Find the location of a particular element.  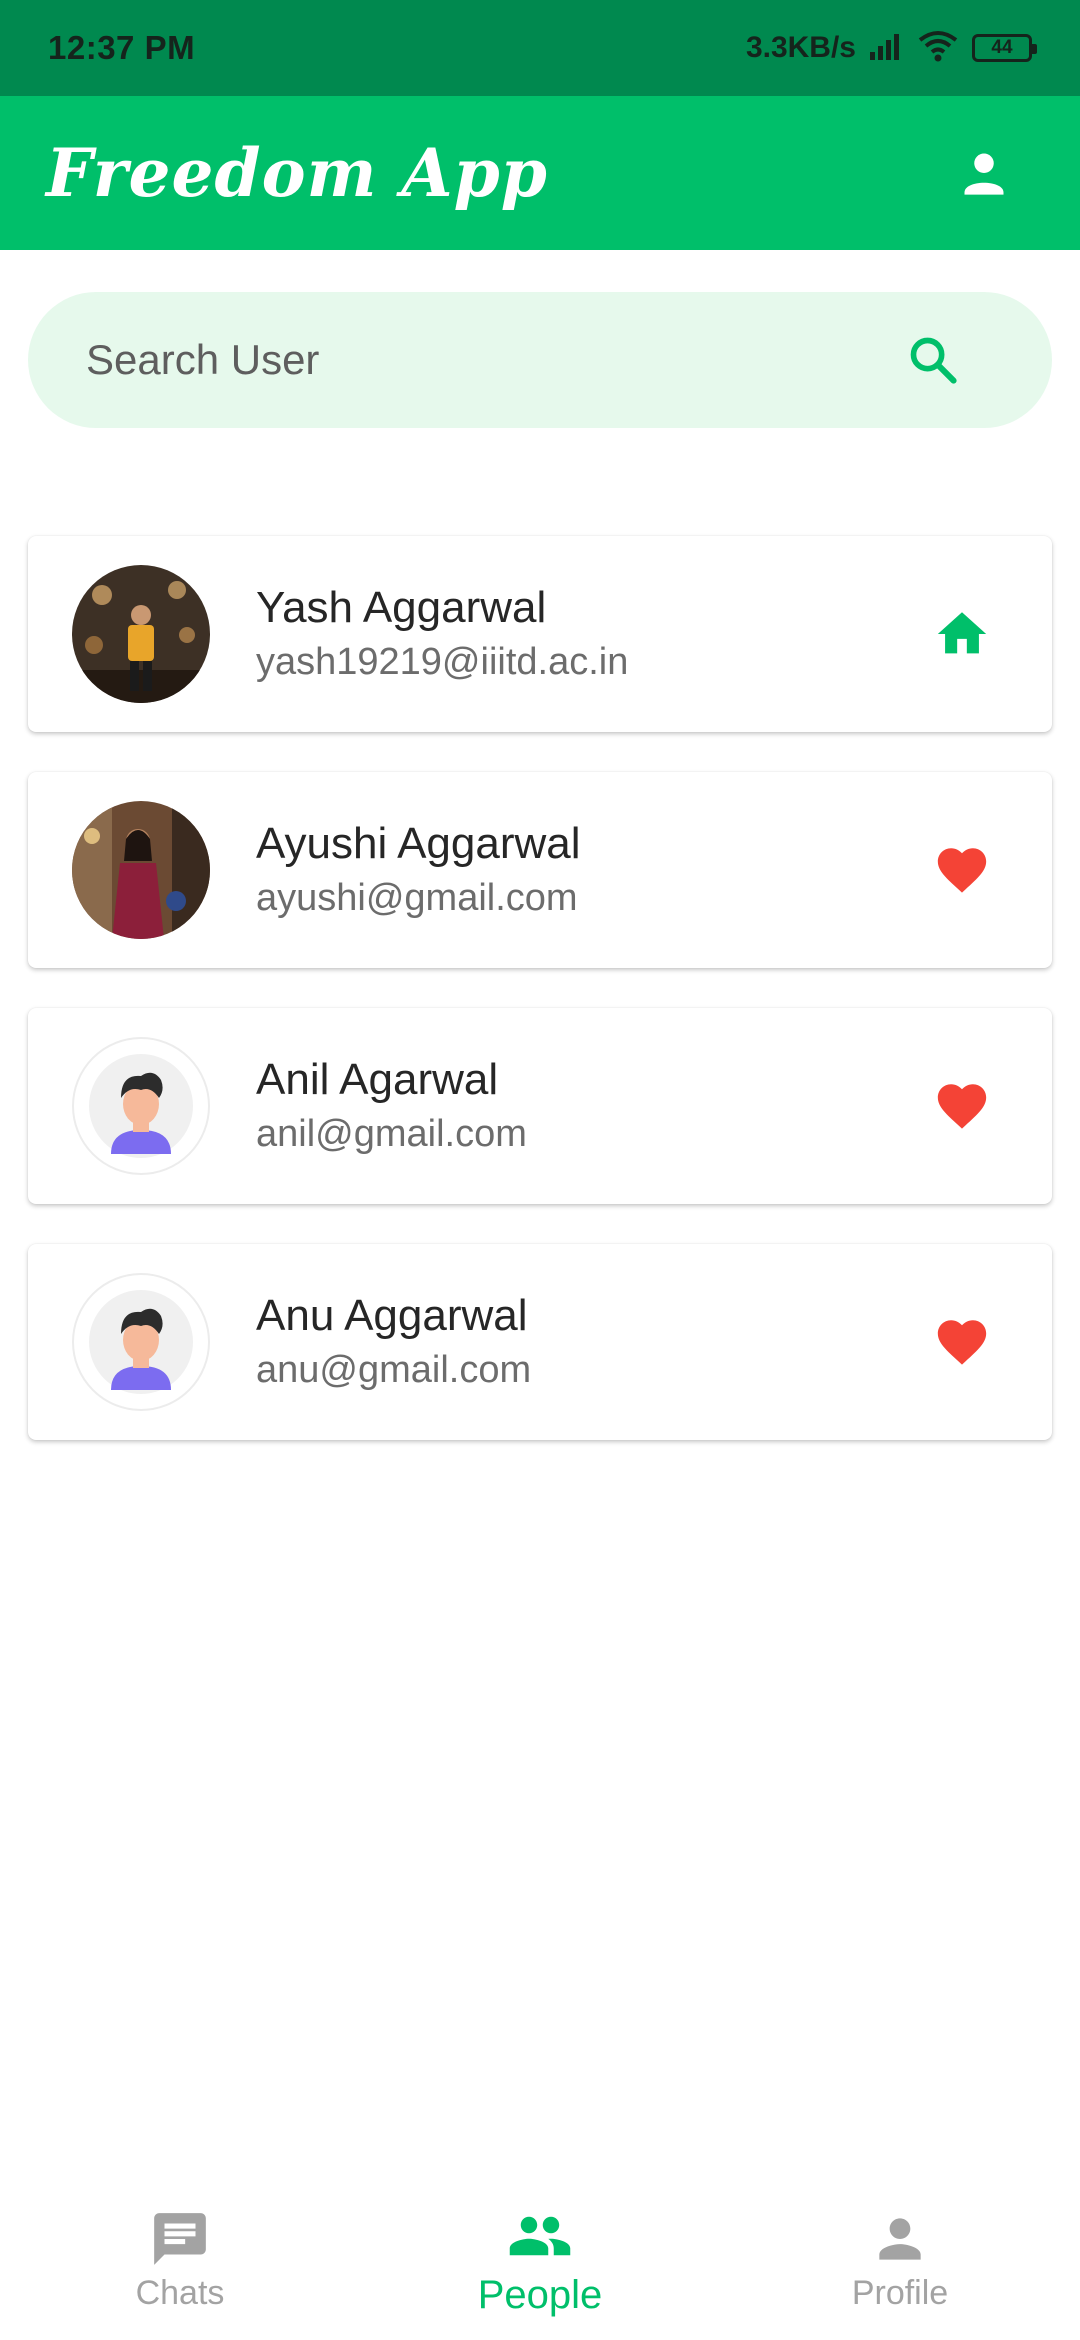

status-indicators: 3.3KB/s 44 is located at coordinates (891, 48).